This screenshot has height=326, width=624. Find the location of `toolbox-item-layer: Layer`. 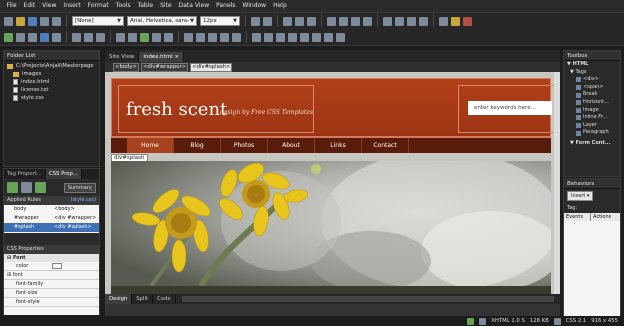

toolbox-item-layer: Layer is located at coordinates (592, 126).